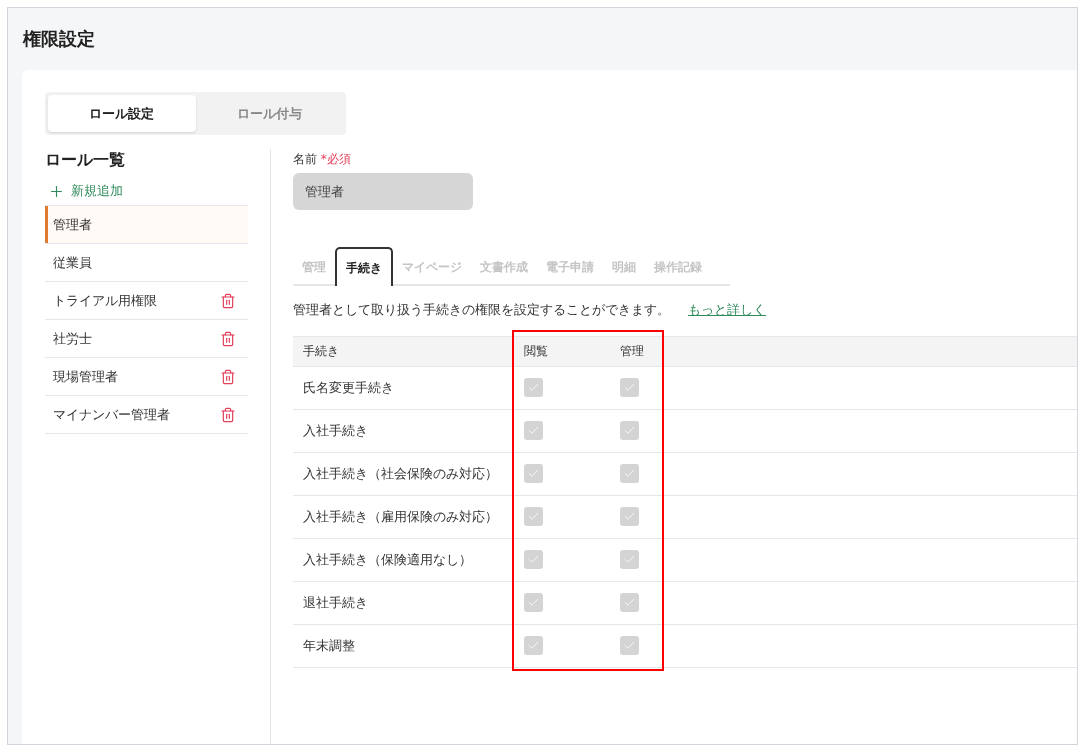 Image resolution: width=1085 pixels, height=752 pixels. Describe the element at coordinates (329, 645) in the screenshot. I see `procedure-name: 年末調整` at that location.